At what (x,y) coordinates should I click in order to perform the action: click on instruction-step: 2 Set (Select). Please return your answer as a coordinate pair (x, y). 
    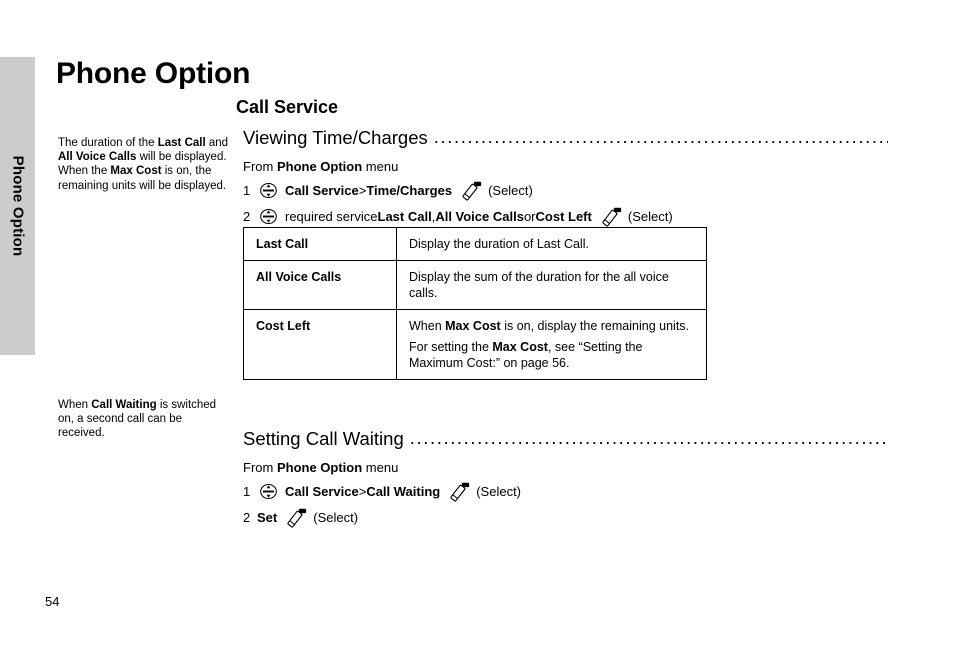
    Looking at the image, I should click on (565, 517).